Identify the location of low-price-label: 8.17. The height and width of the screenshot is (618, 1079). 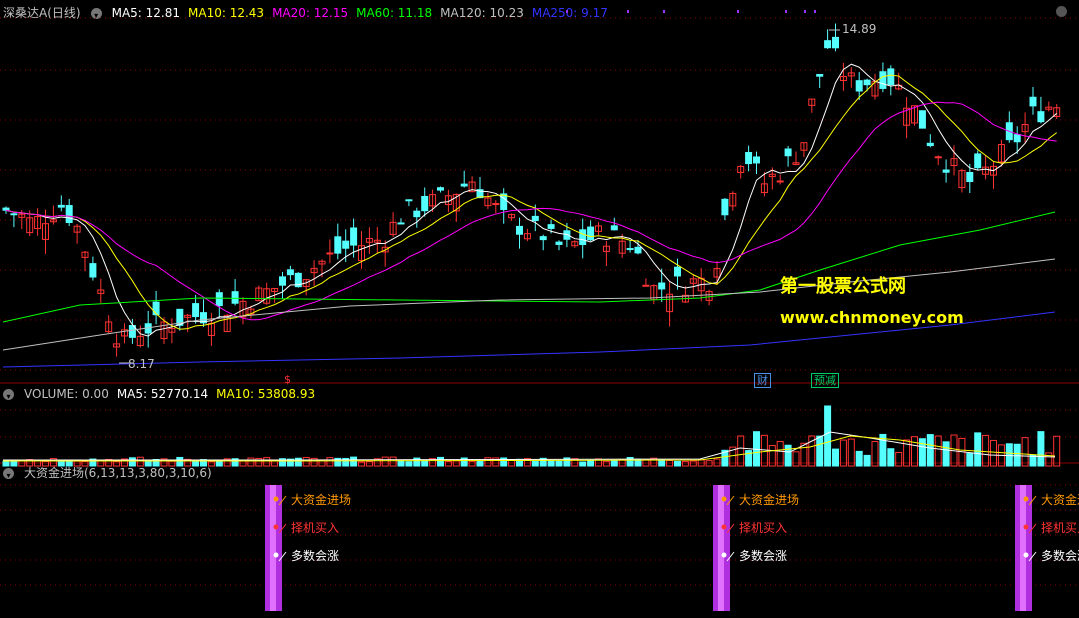
(141, 364).